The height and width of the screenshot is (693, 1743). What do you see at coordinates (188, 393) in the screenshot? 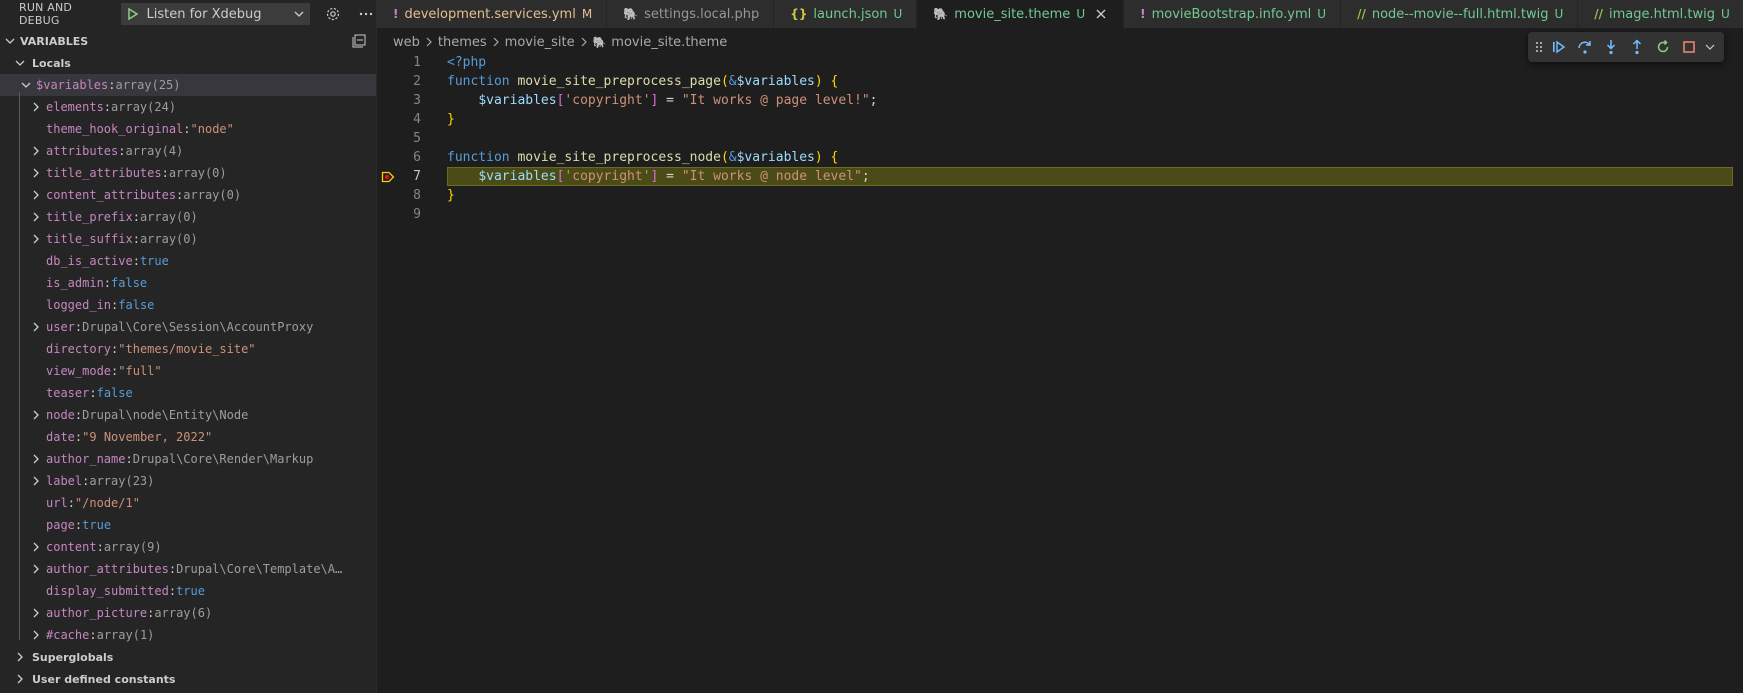
I see `variable-row: teaser: false` at bounding box center [188, 393].